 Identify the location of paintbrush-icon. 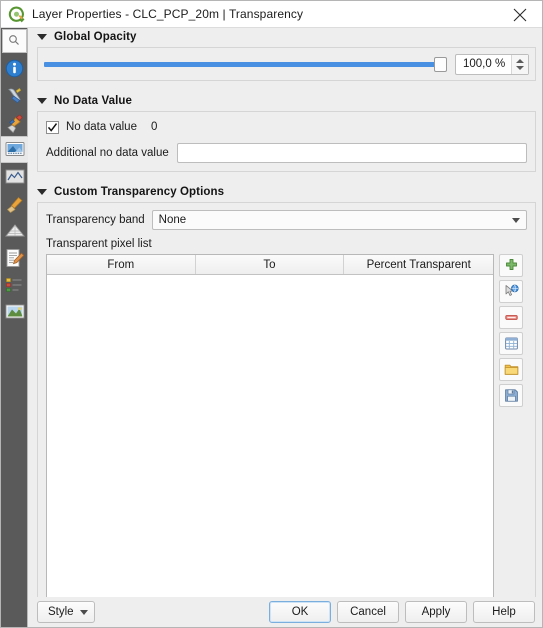
(15, 123).